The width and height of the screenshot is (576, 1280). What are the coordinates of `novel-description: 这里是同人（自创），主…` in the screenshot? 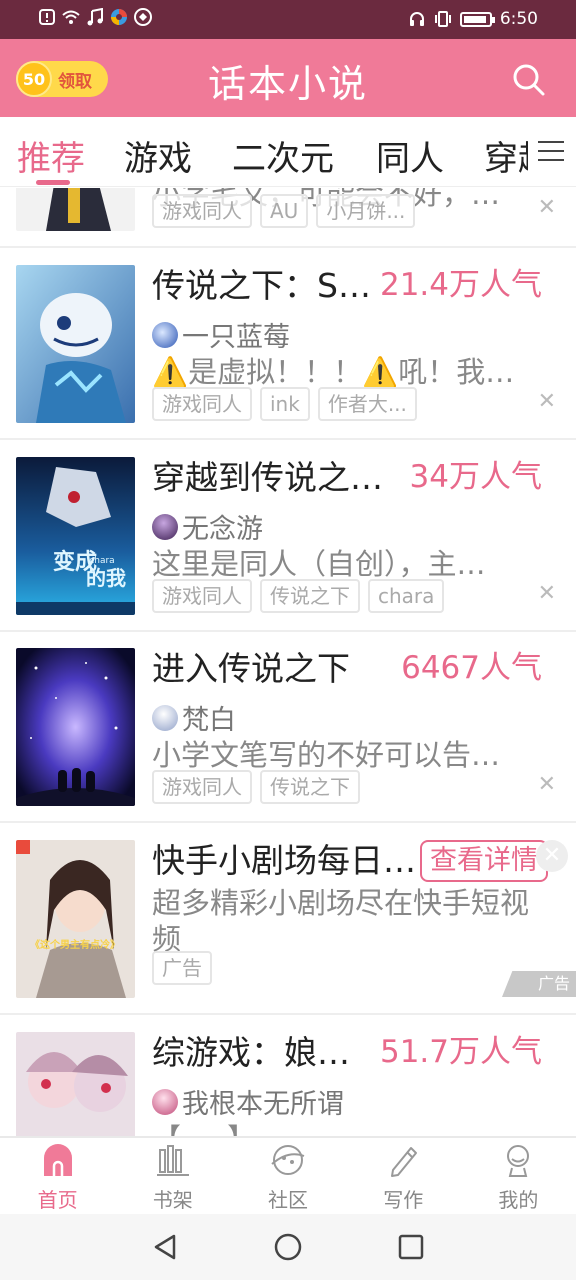 It's located at (319, 564).